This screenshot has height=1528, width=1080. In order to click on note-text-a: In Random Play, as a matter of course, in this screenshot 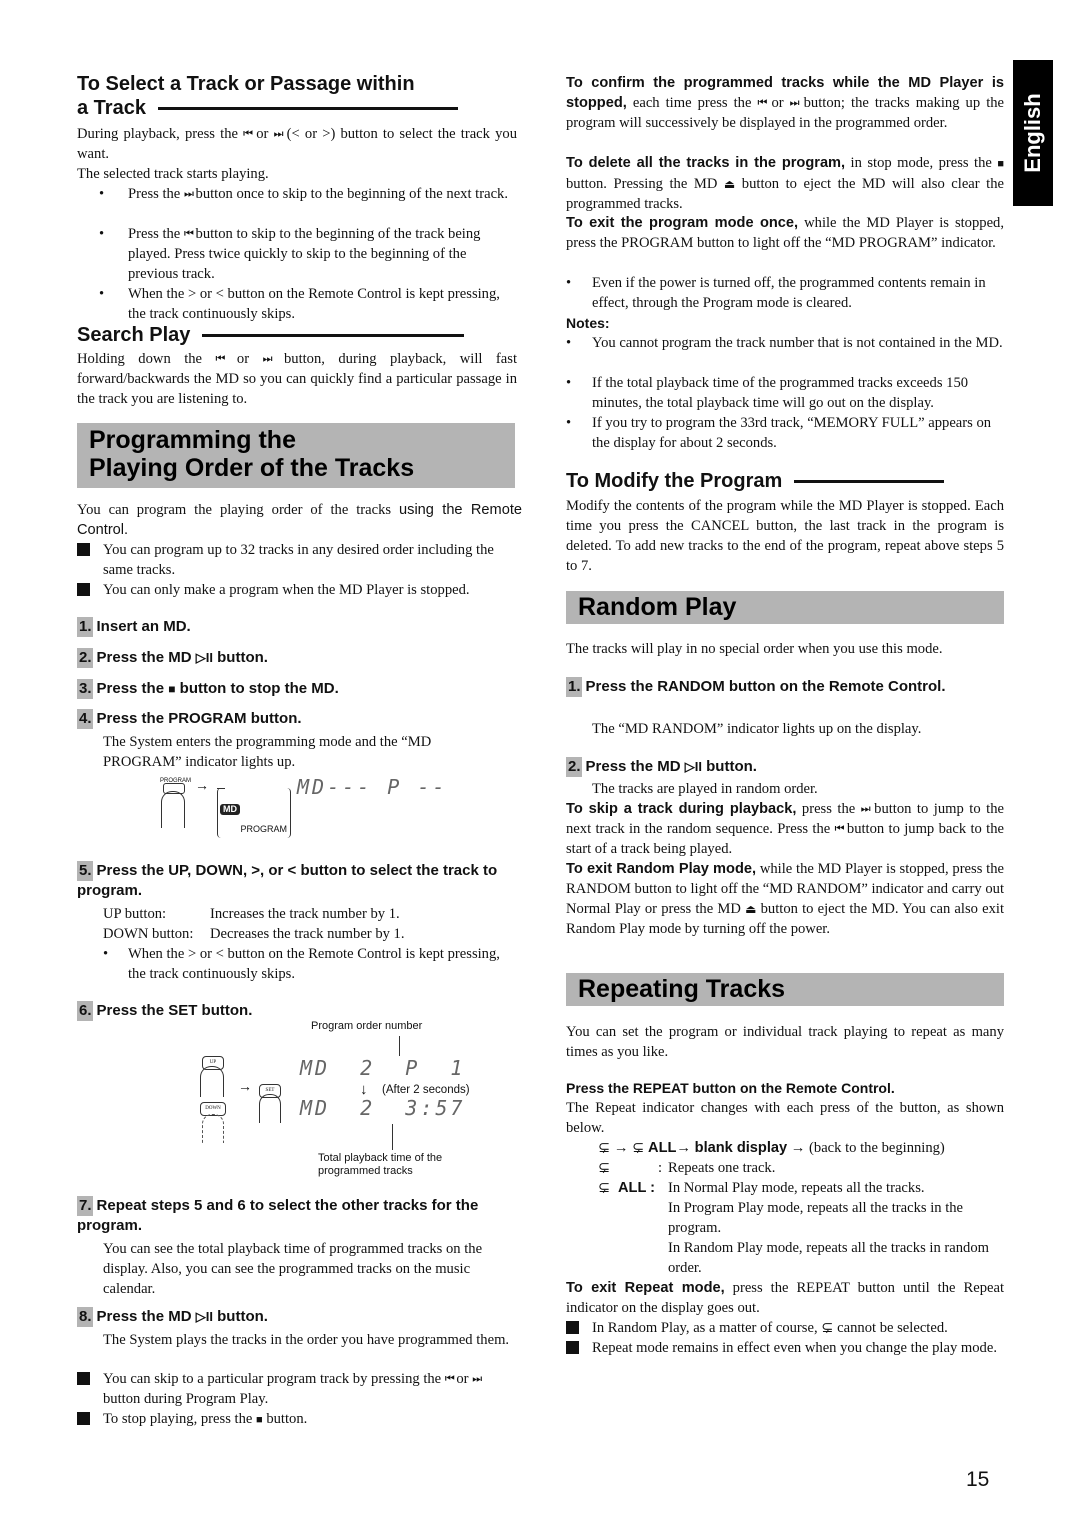, I will do `click(705, 1328)`.